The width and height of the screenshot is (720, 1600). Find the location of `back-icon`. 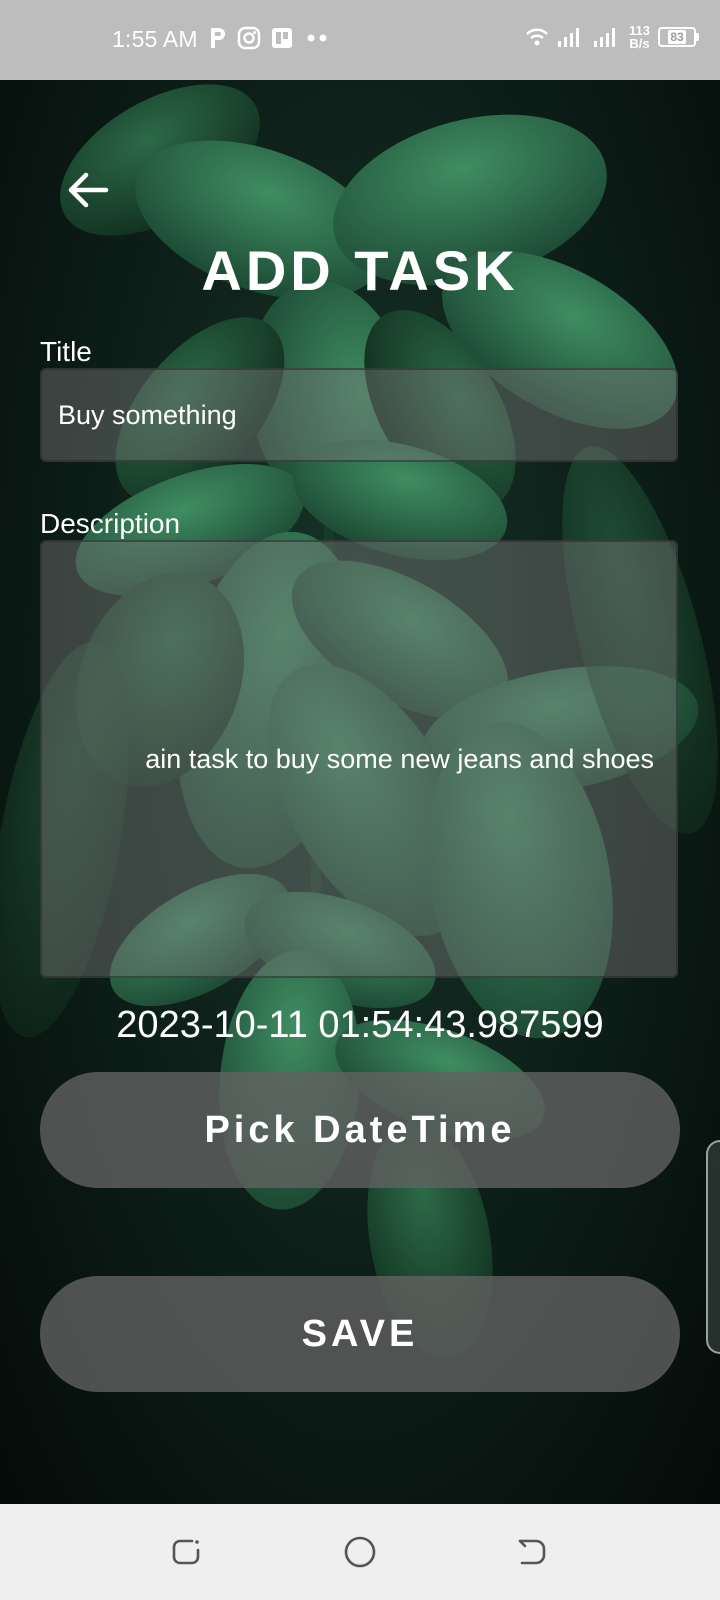

back-icon is located at coordinates (532, 1552).